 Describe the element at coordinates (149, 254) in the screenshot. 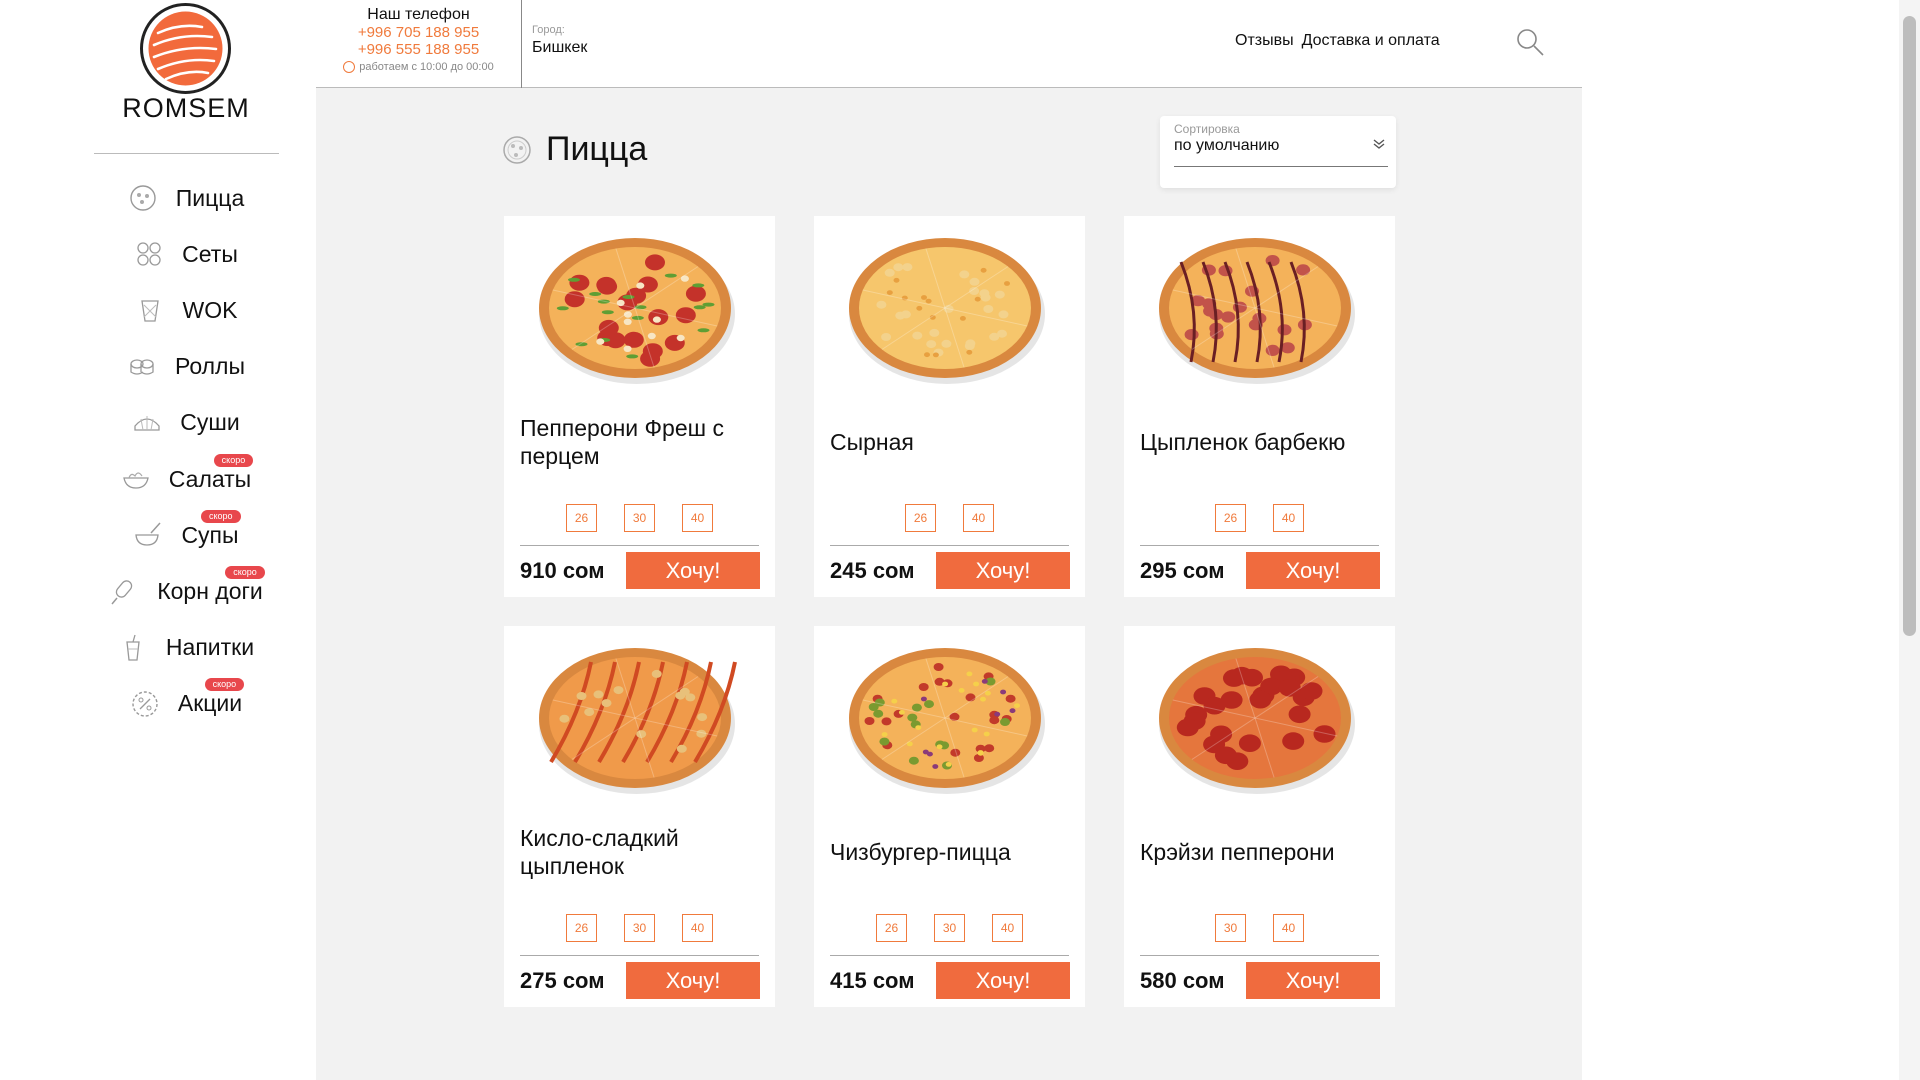

I see `sets-icon` at that location.